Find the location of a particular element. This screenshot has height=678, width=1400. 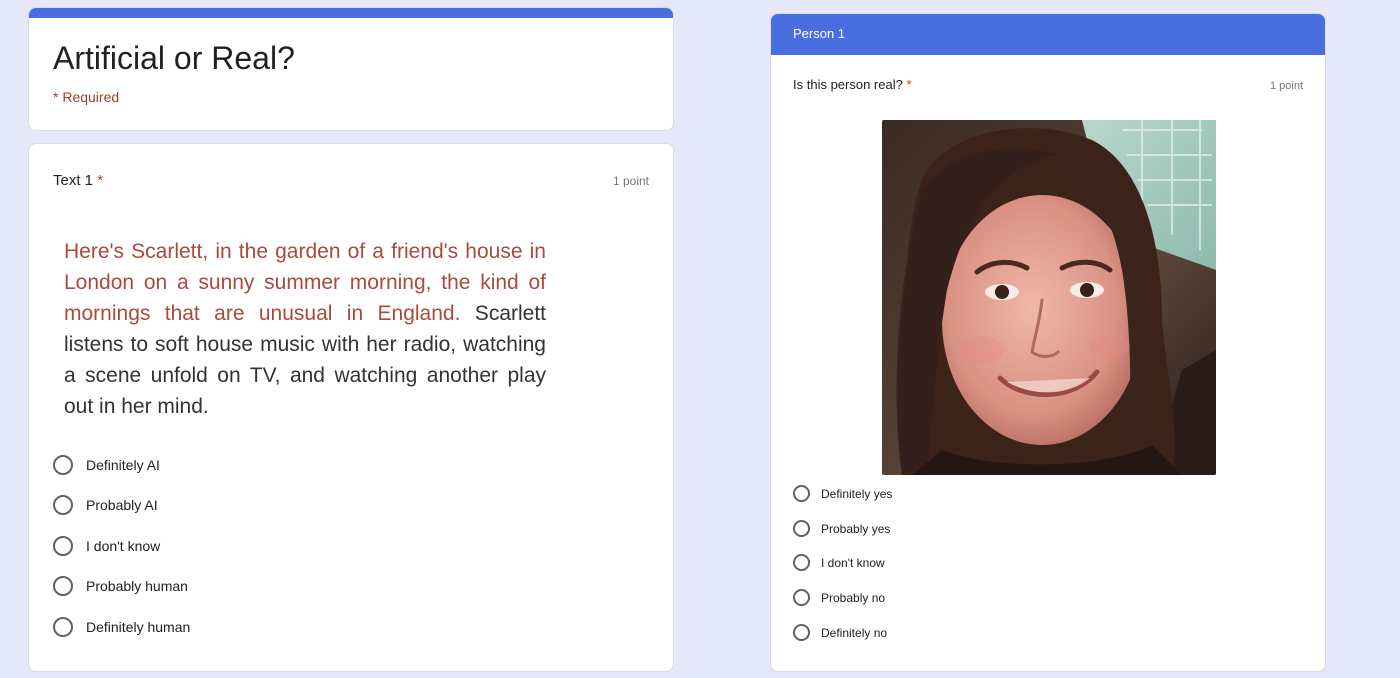

question-title: Is this person real? * is located at coordinates (852, 84).